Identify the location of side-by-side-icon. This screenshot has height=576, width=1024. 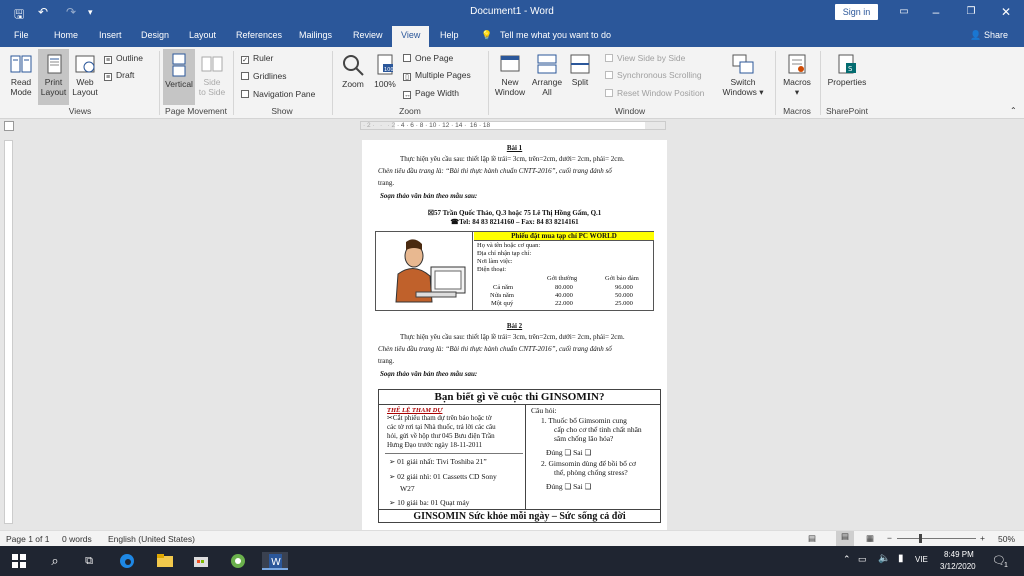
(609, 58).